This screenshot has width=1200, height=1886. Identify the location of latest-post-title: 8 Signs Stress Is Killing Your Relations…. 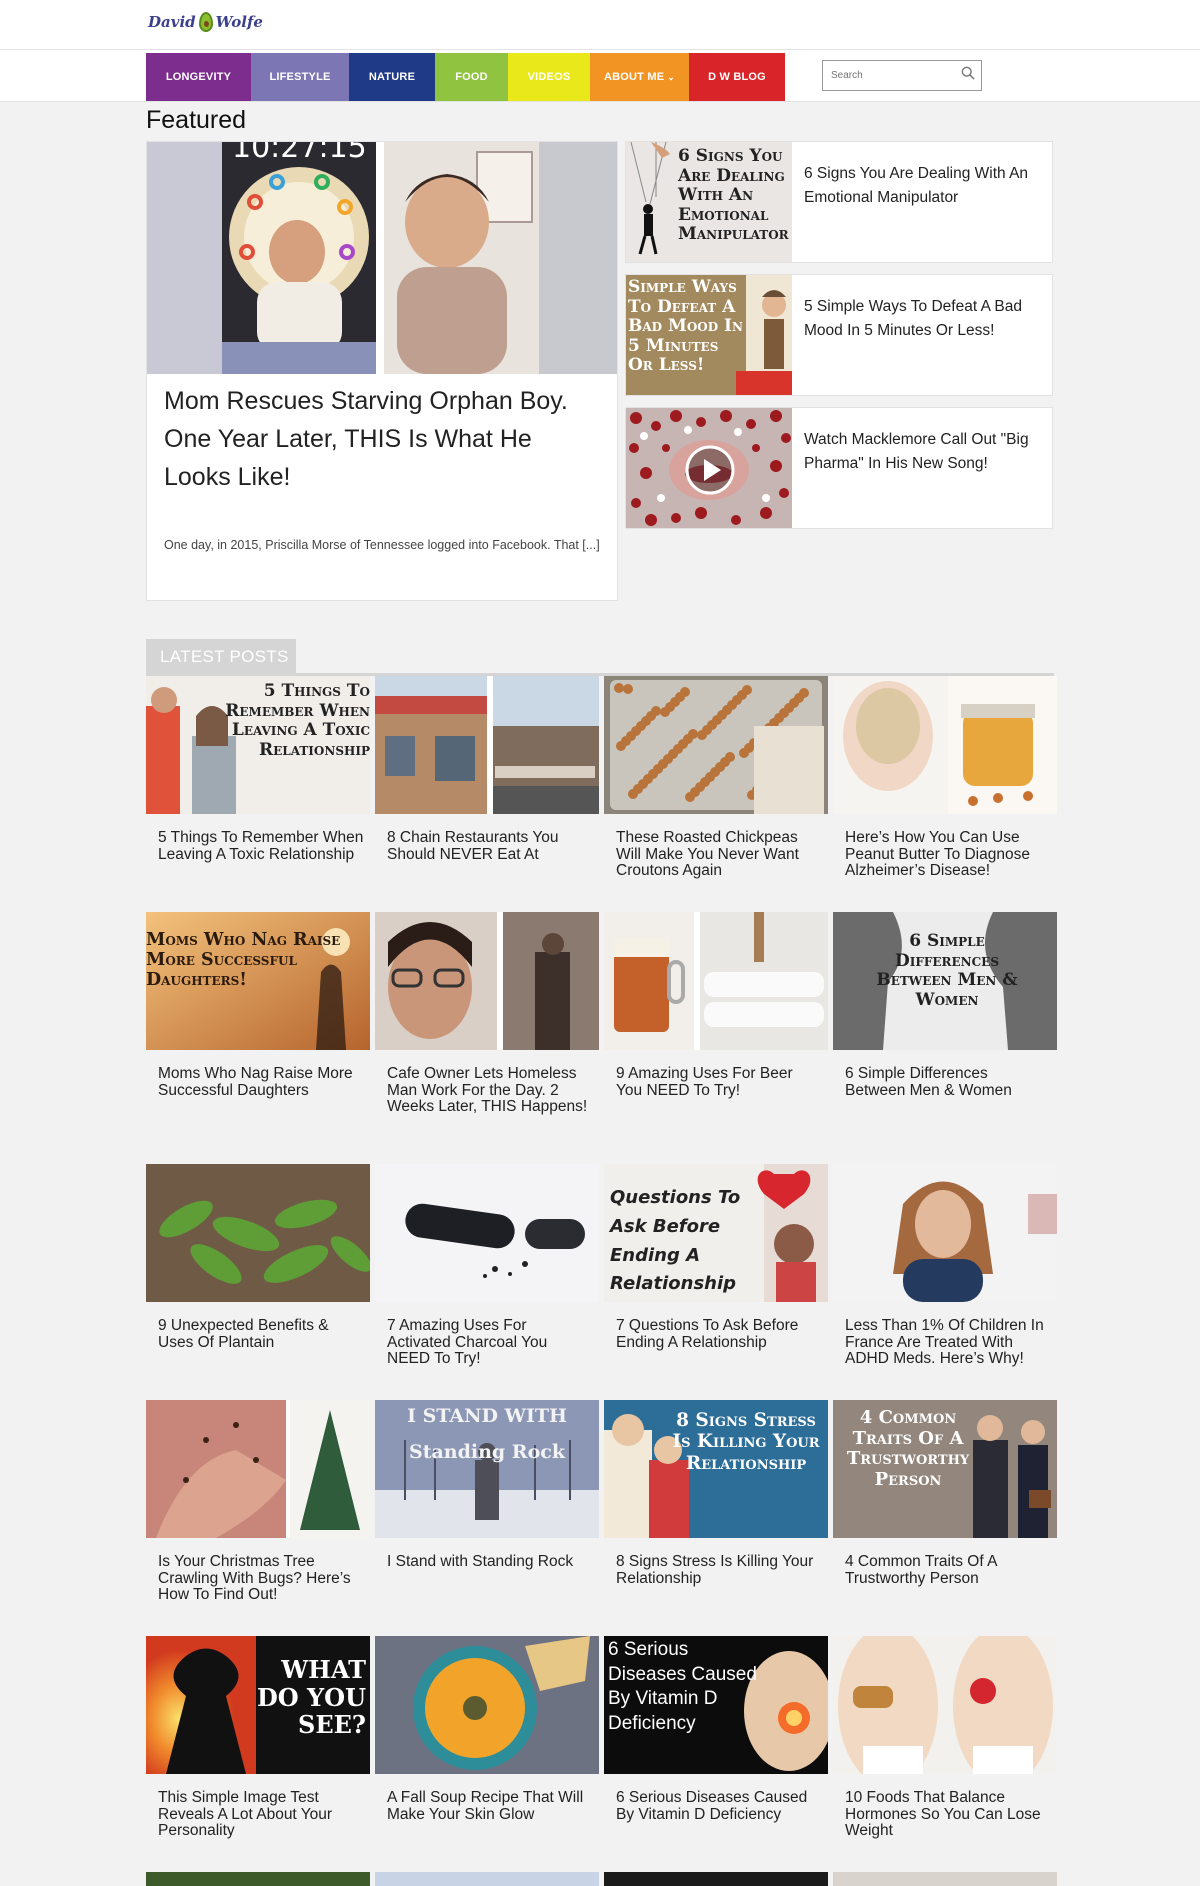
(716, 1570).